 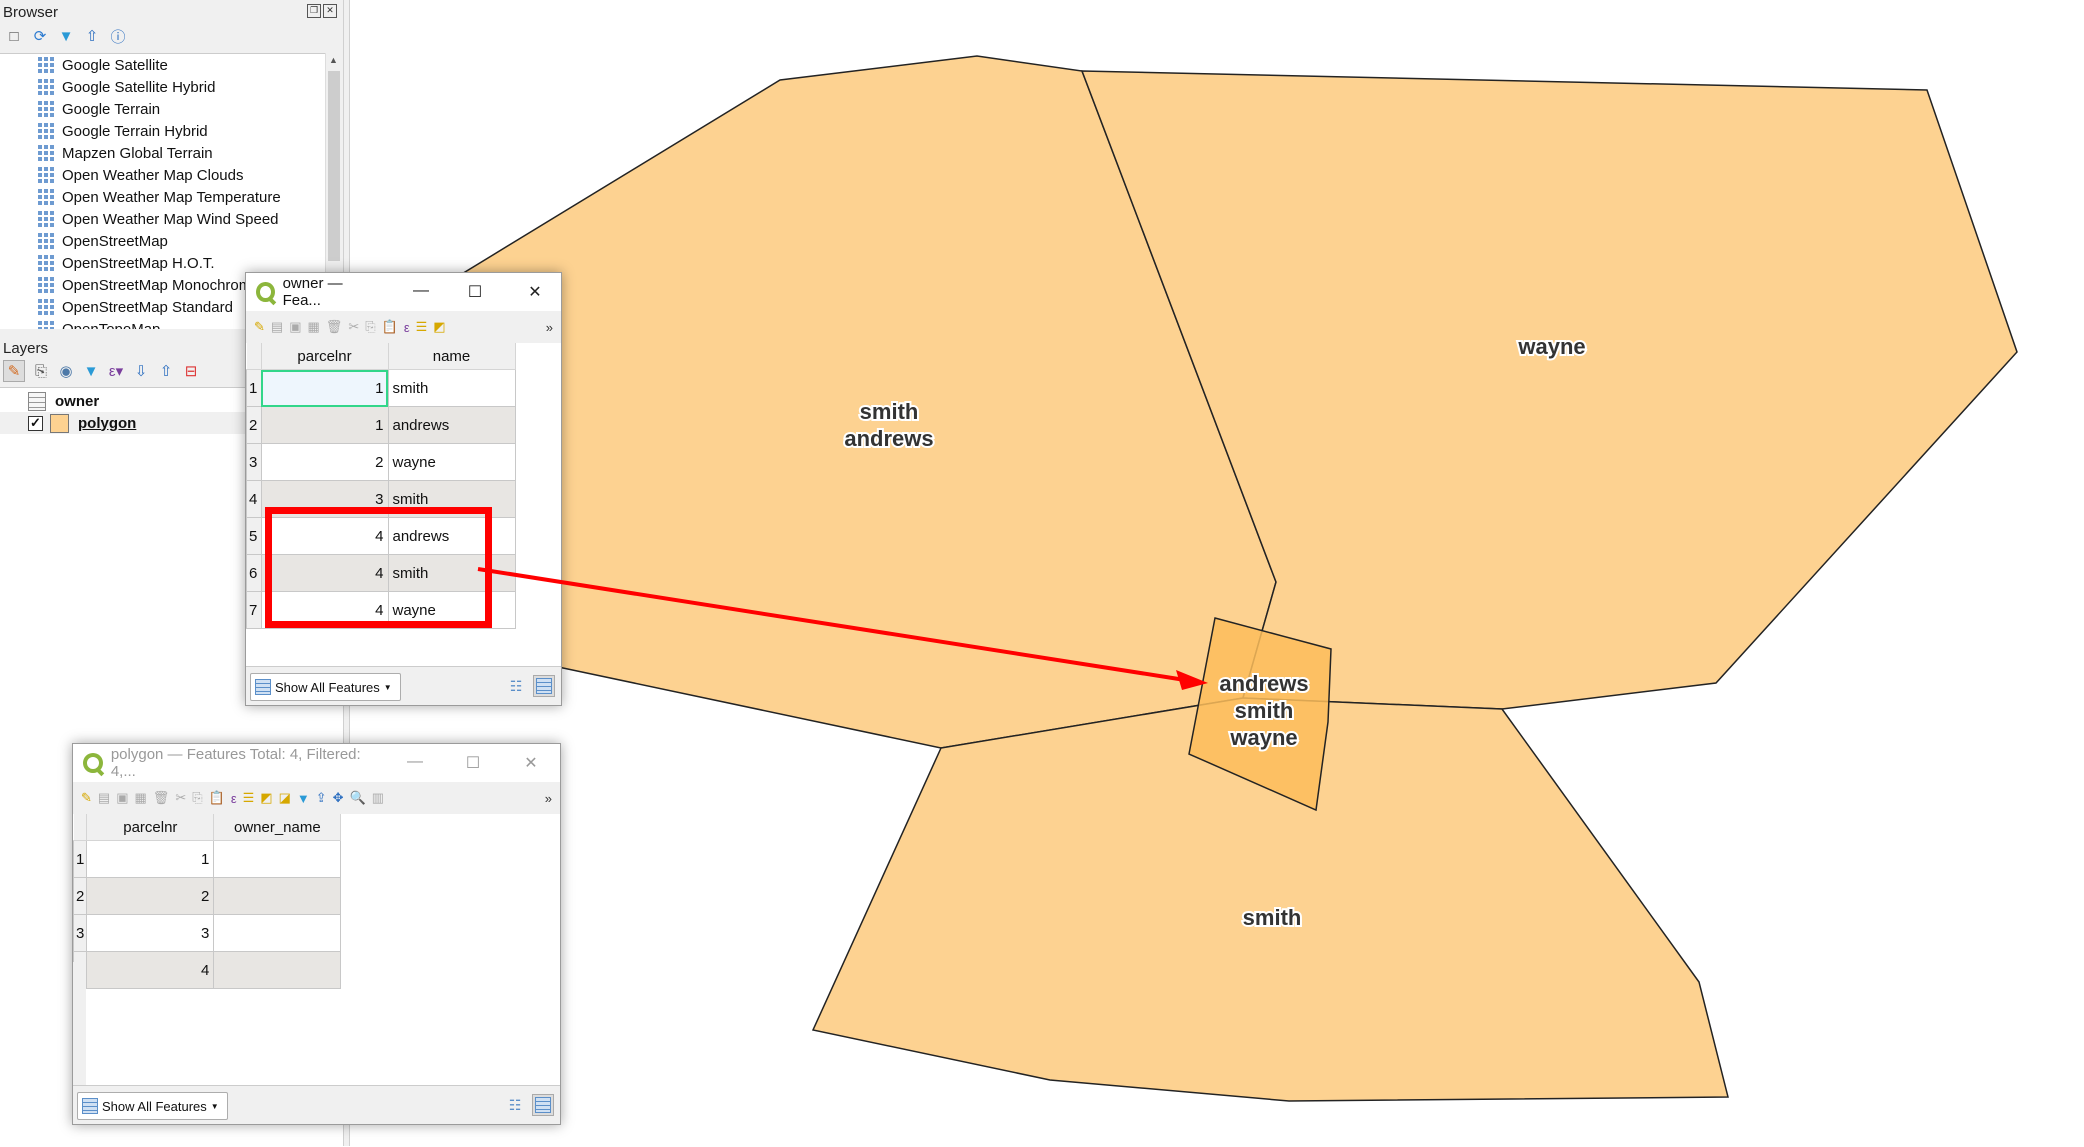 I want to click on browser-item: Google Terrain Hybrid, so click(x=162, y=131).